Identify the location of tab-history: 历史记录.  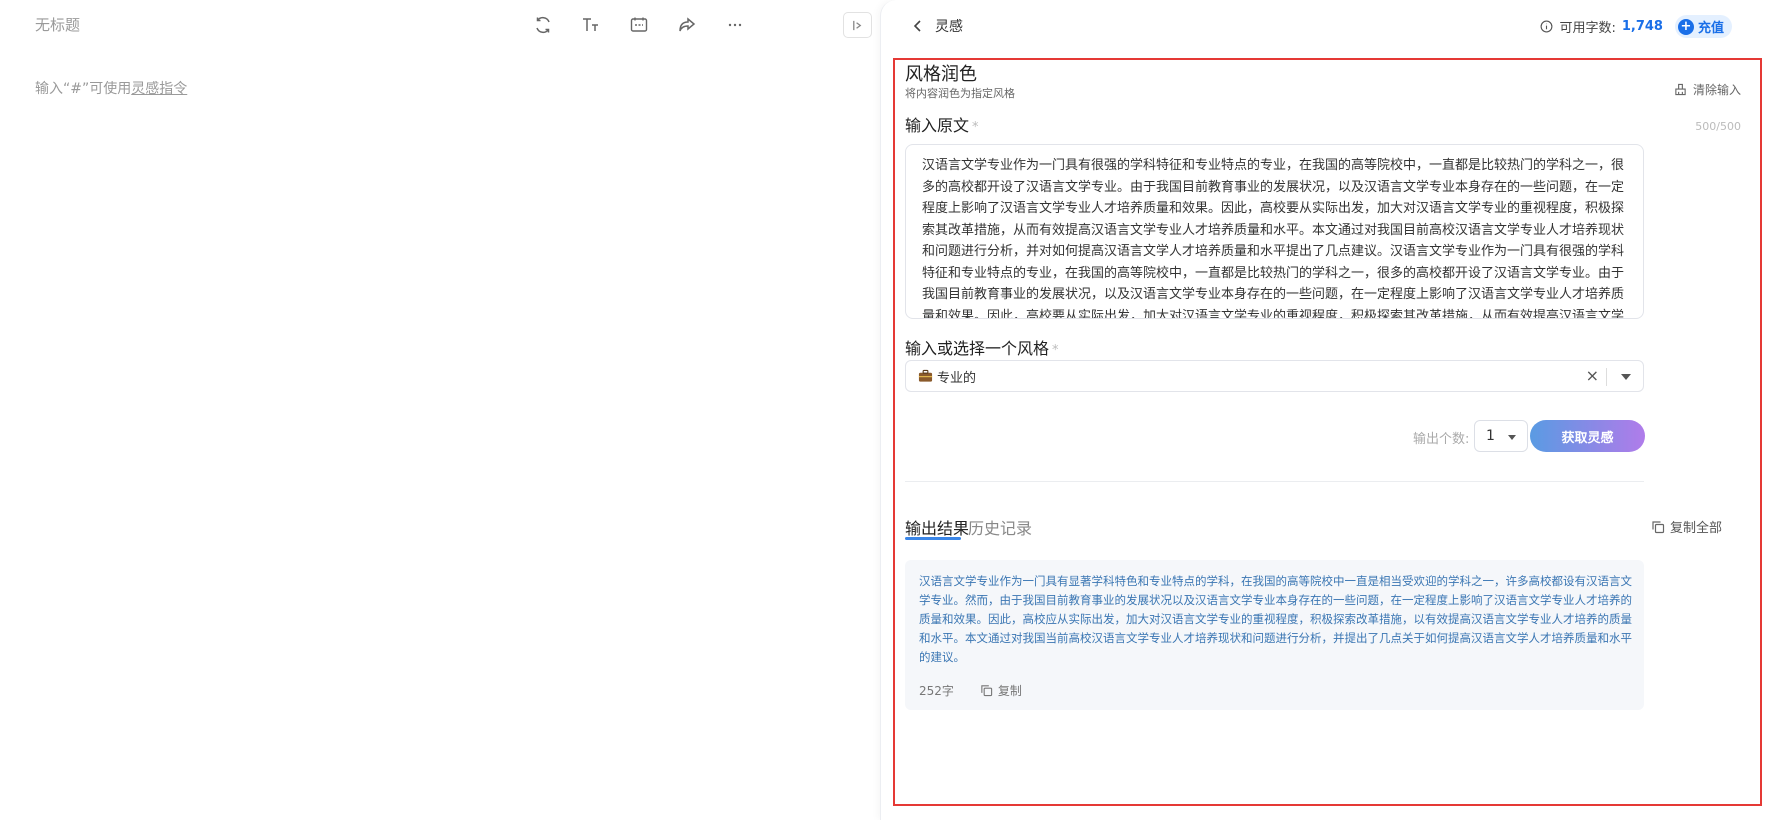
(1000, 527).